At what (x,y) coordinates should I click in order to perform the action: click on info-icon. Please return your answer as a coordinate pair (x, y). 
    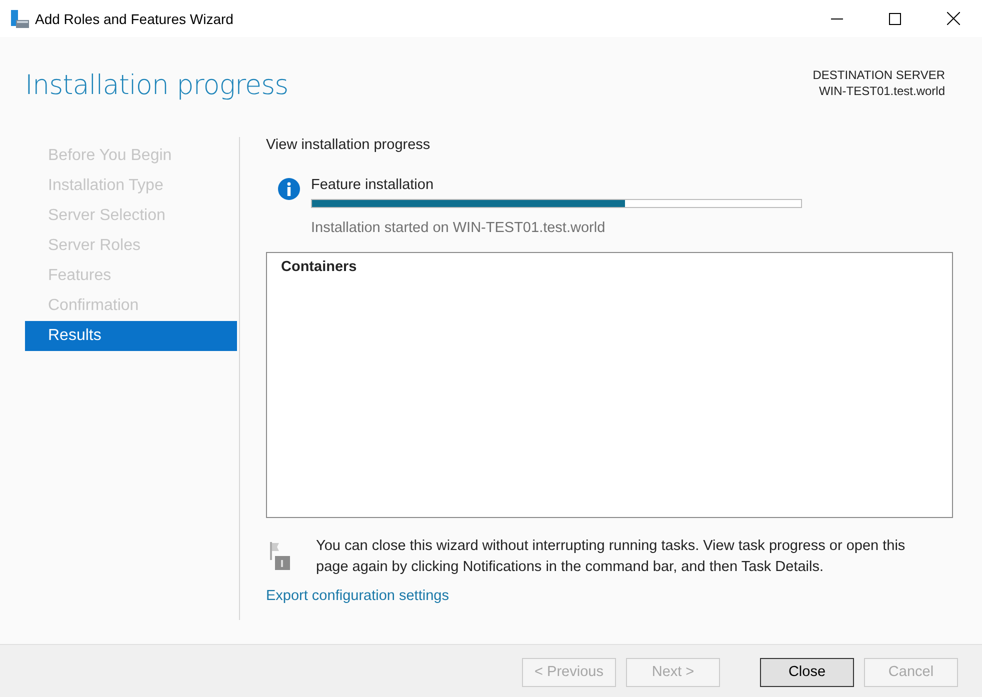
    Looking at the image, I should click on (289, 189).